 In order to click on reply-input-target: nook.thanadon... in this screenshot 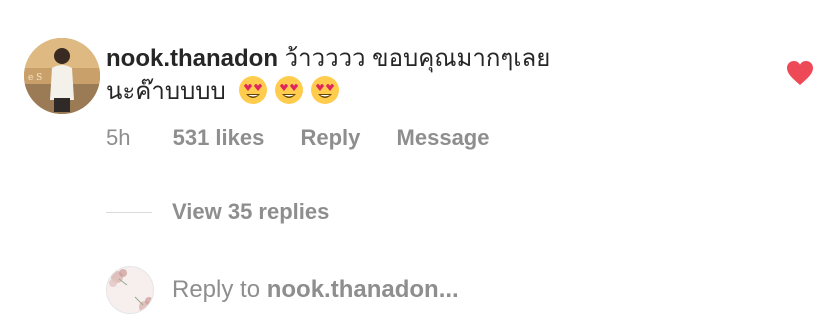, I will do `click(362, 289)`.